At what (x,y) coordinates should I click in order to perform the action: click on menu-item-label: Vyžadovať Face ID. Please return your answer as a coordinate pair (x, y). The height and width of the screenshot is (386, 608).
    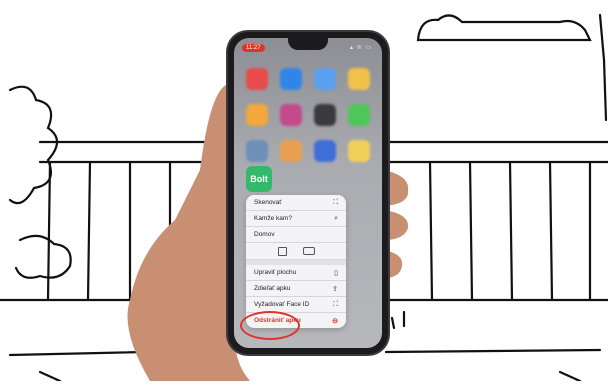
    Looking at the image, I should click on (282, 304).